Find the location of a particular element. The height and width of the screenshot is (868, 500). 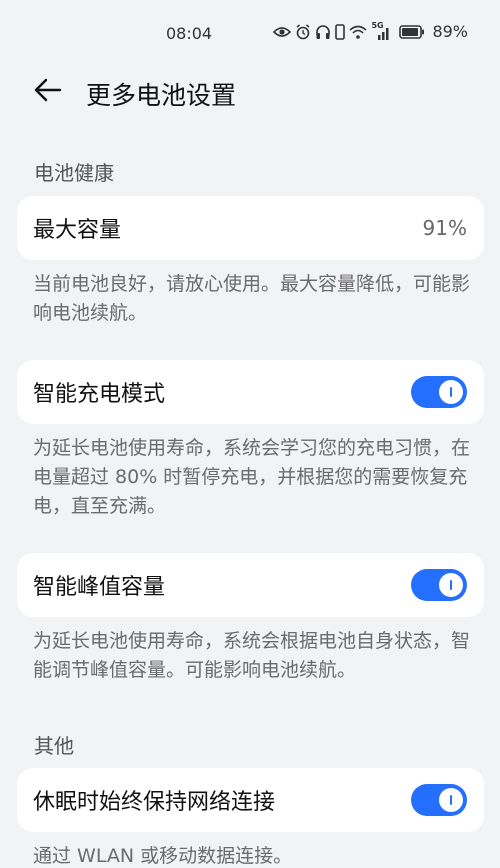

section-label-battery-health: 电池健康 is located at coordinates (74, 173).